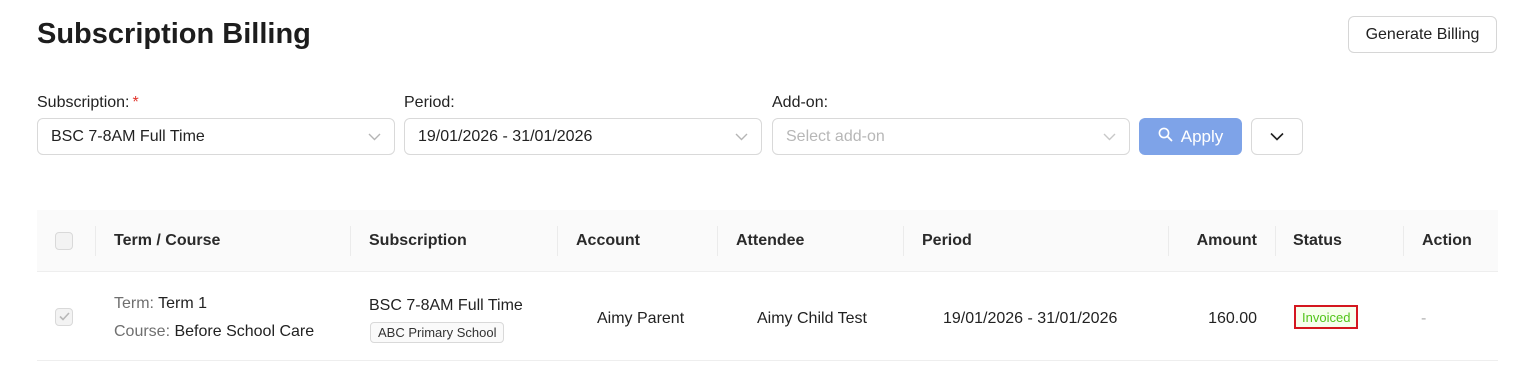 This screenshot has width=1520, height=373. I want to click on column-header-action: Action, so click(1447, 240).